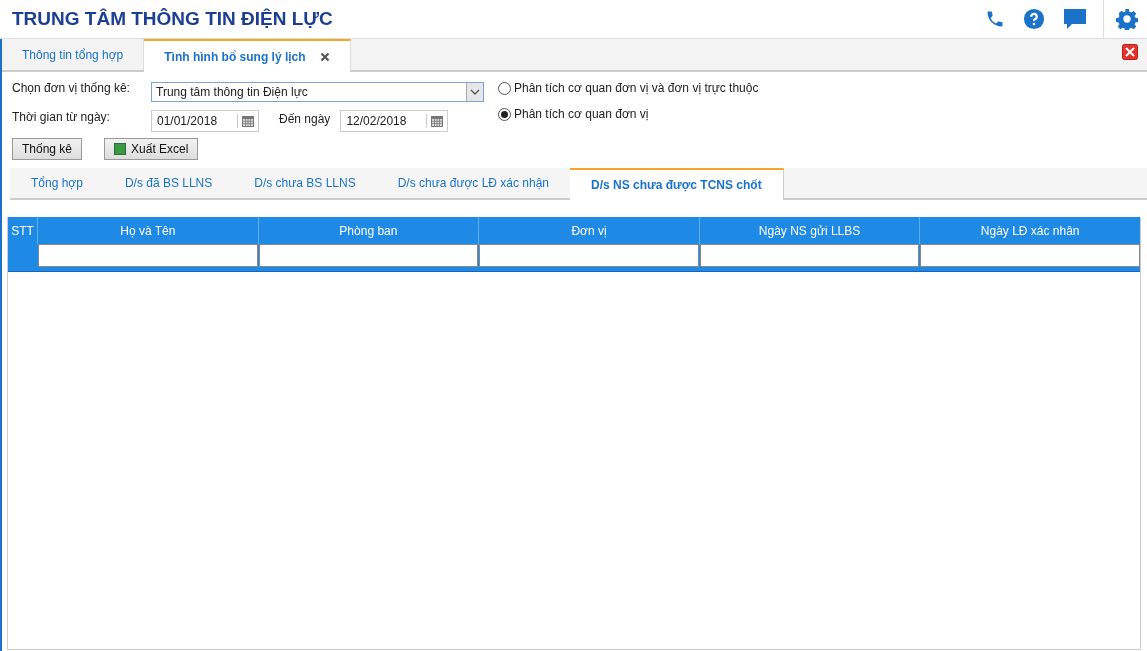 The image size is (1147, 651). Describe the element at coordinates (47, 149) in the screenshot. I see `stats-button: Thống kê` at that location.